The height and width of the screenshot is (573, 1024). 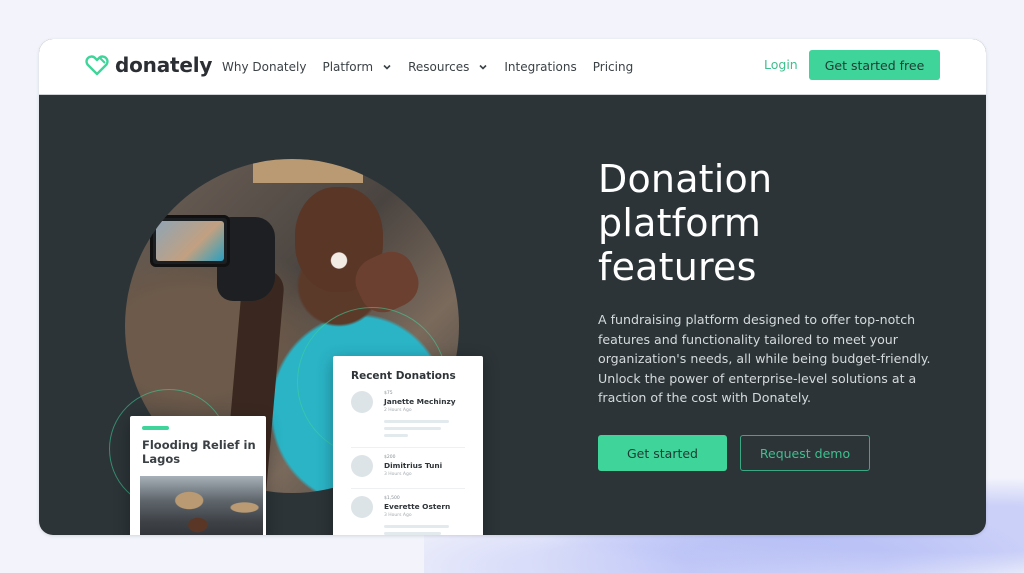 I want to click on request-demo-button: Request demo, so click(x=805, y=453).